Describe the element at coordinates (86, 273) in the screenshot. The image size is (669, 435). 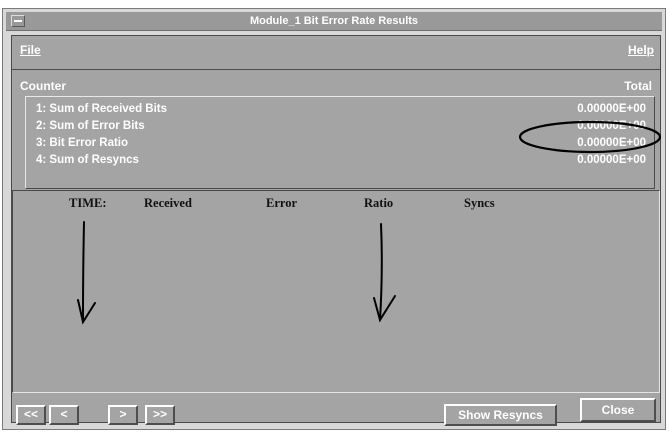
I see `down-arrow-annotation-time` at that location.